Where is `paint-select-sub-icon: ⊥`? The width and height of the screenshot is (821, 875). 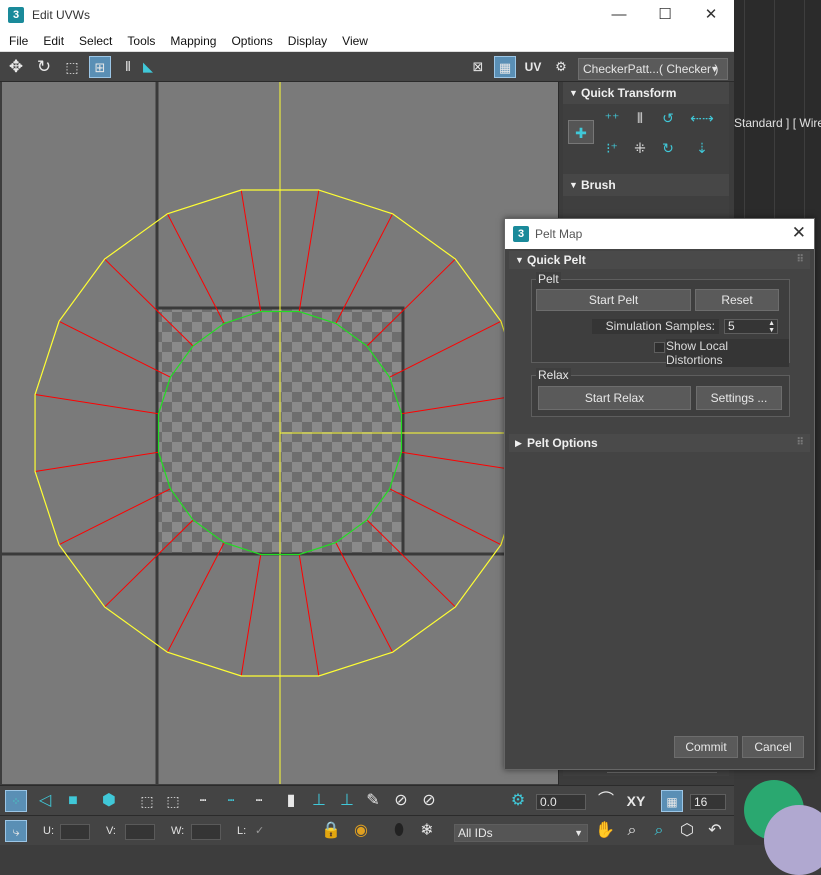 paint-select-sub-icon: ⊥ is located at coordinates (347, 801).